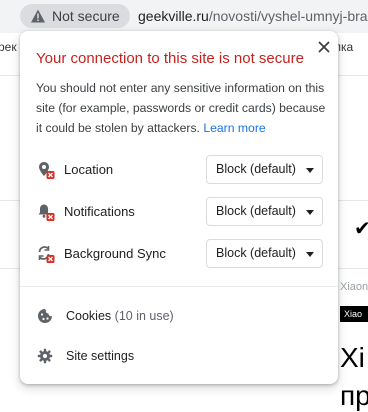 The height and width of the screenshot is (412, 368). I want to click on permission-row-location: Location Block (default), so click(179, 170).